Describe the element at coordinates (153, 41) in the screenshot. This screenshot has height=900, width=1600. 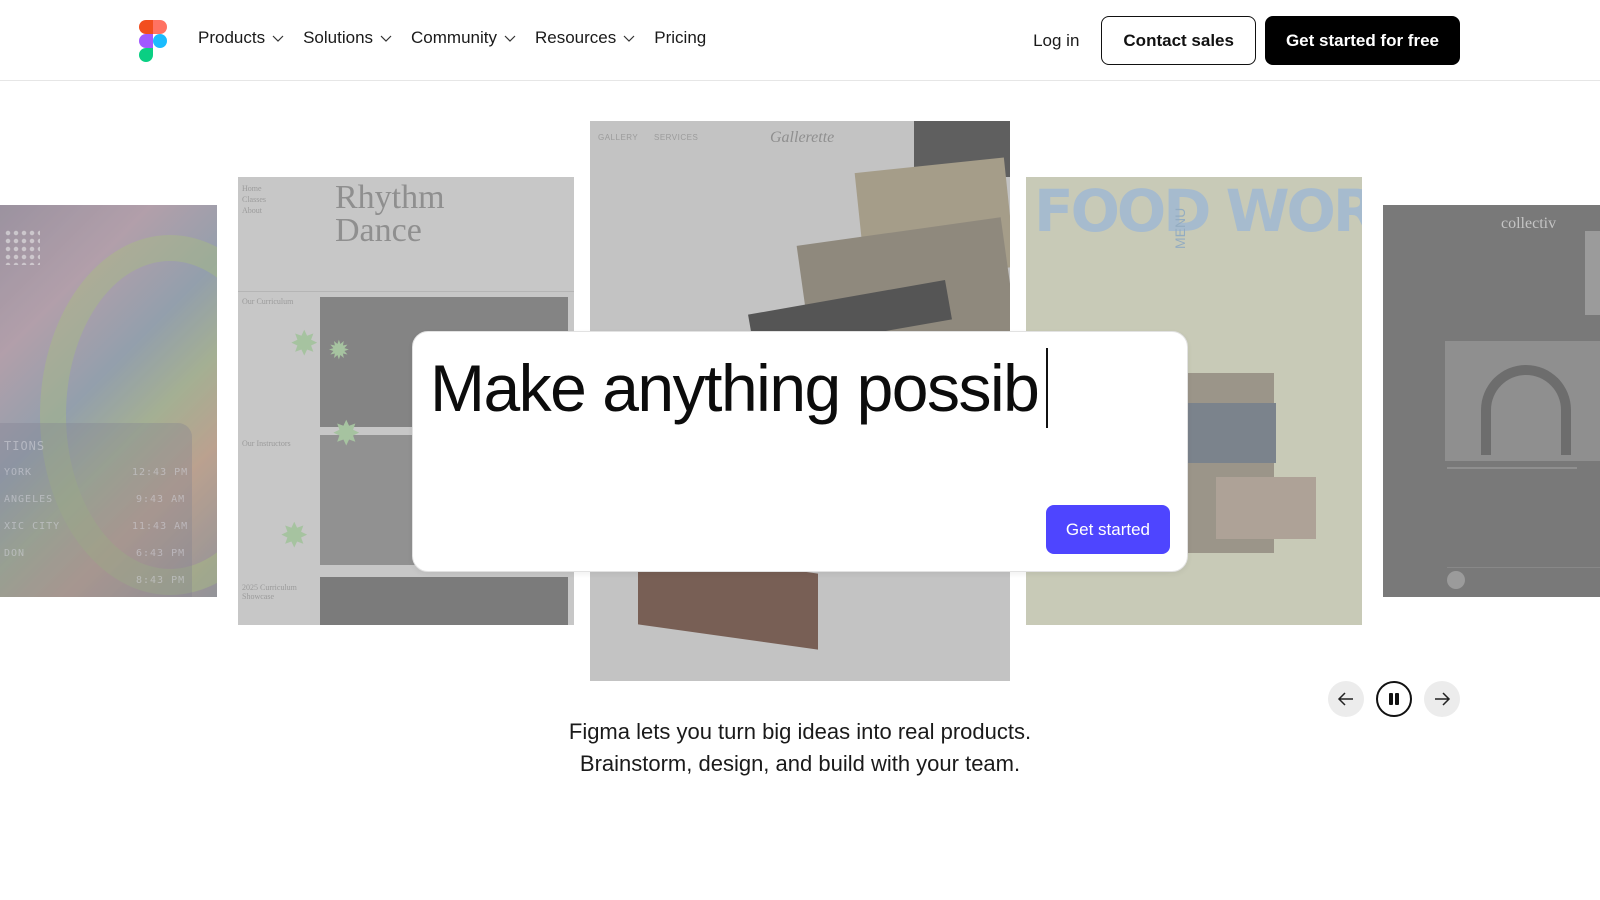
I see `figma-logo-icon` at that location.